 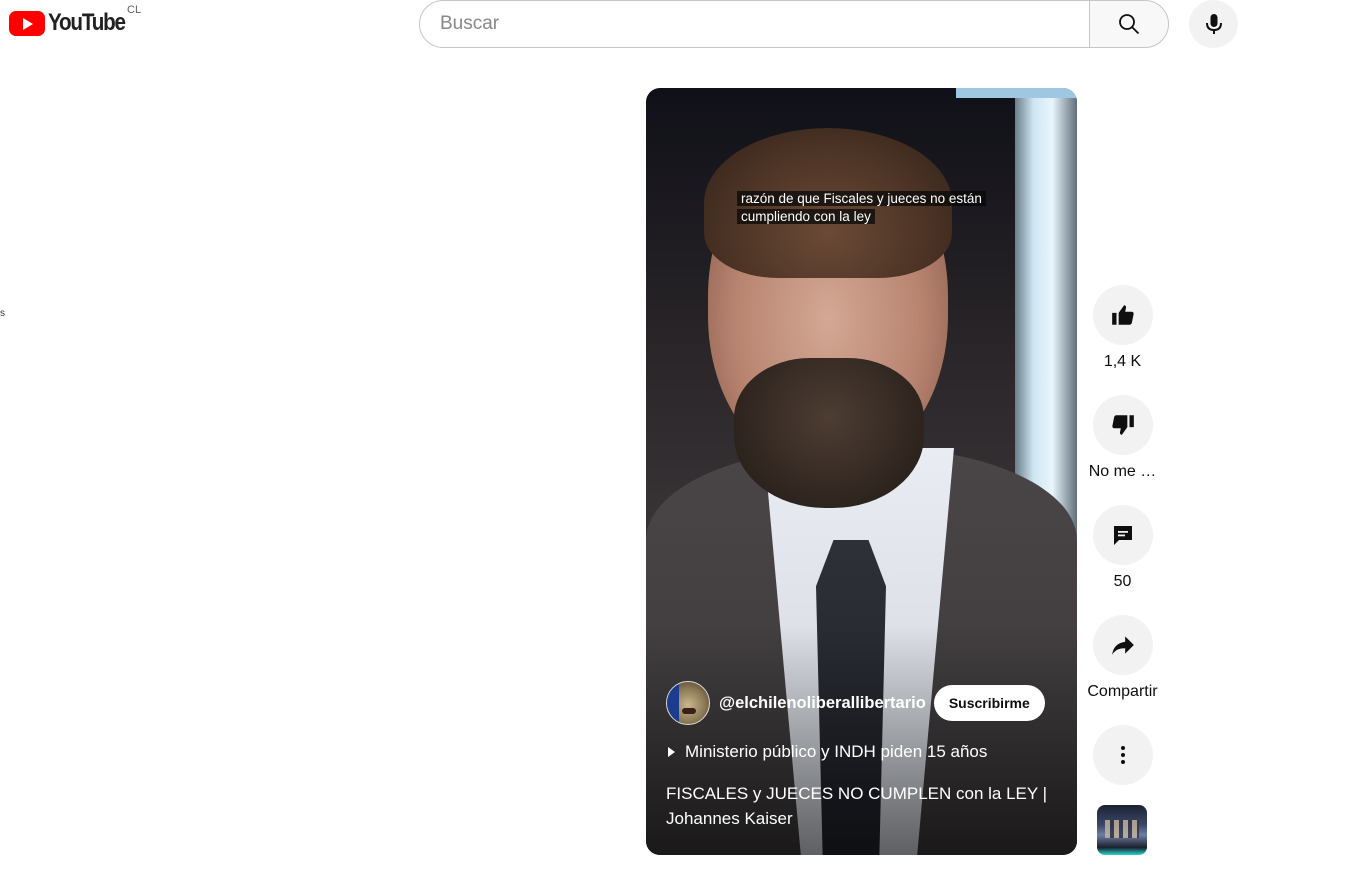 What do you see at coordinates (822, 703) in the screenshot?
I see `channel-name: @elchilenoliberallibertario` at bounding box center [822, 703].